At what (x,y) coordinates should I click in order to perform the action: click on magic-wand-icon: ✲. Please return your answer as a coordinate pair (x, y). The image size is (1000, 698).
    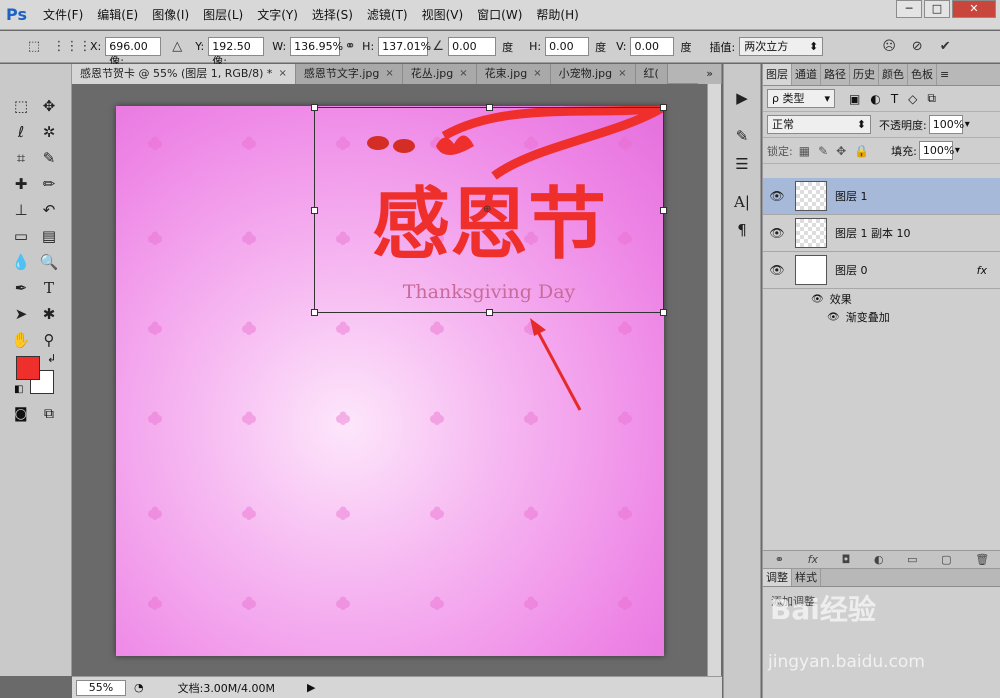
    Looking at the image, I should click on (49, 132).